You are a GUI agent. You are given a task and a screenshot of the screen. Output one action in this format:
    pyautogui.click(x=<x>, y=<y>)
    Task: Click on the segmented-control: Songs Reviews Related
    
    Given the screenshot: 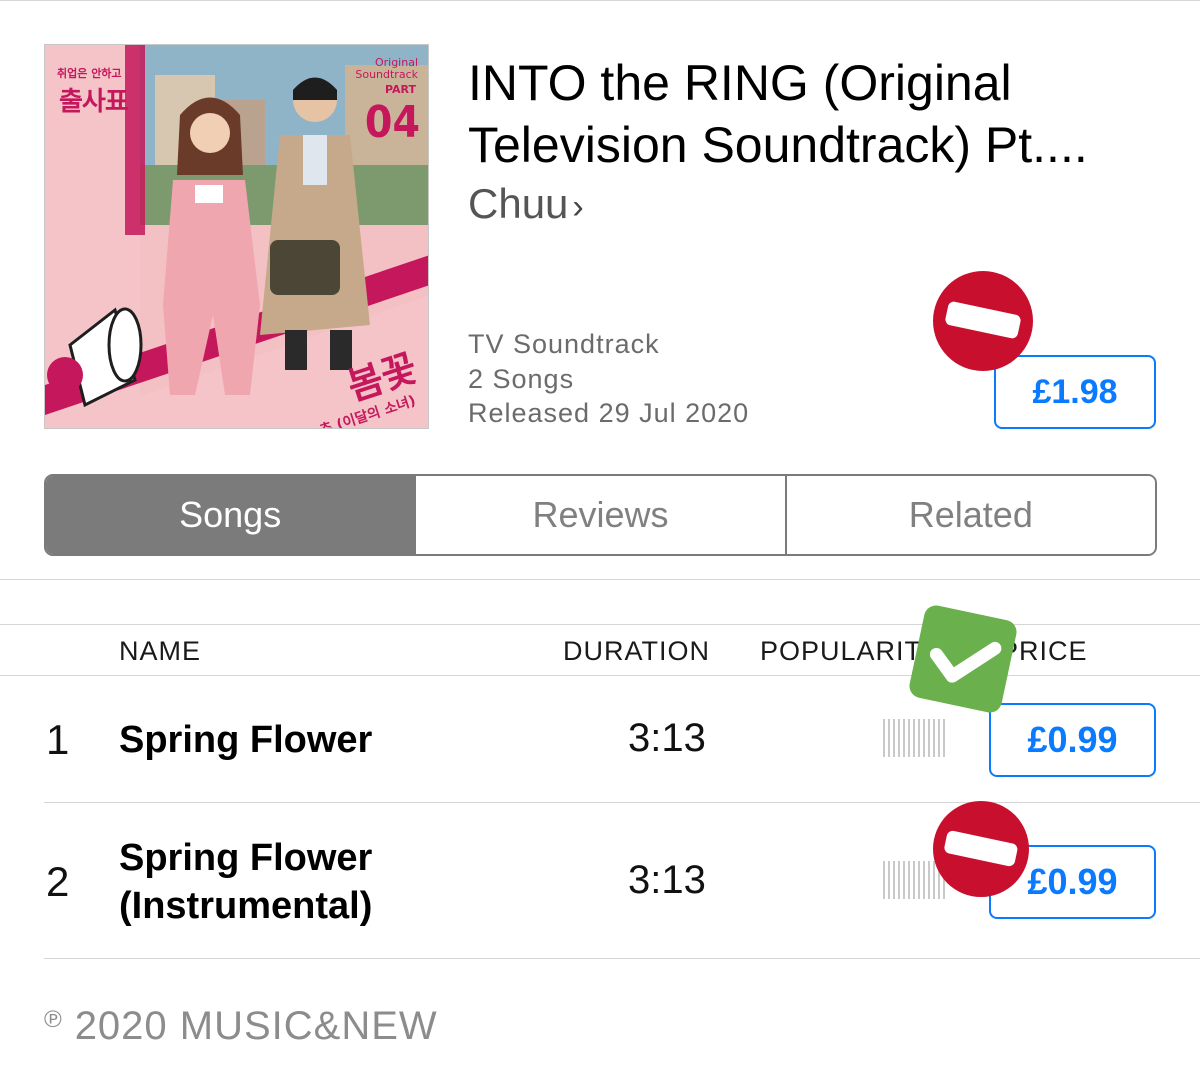 What is the action you would take?
    pyautogui.click(x=600, y=515)
    